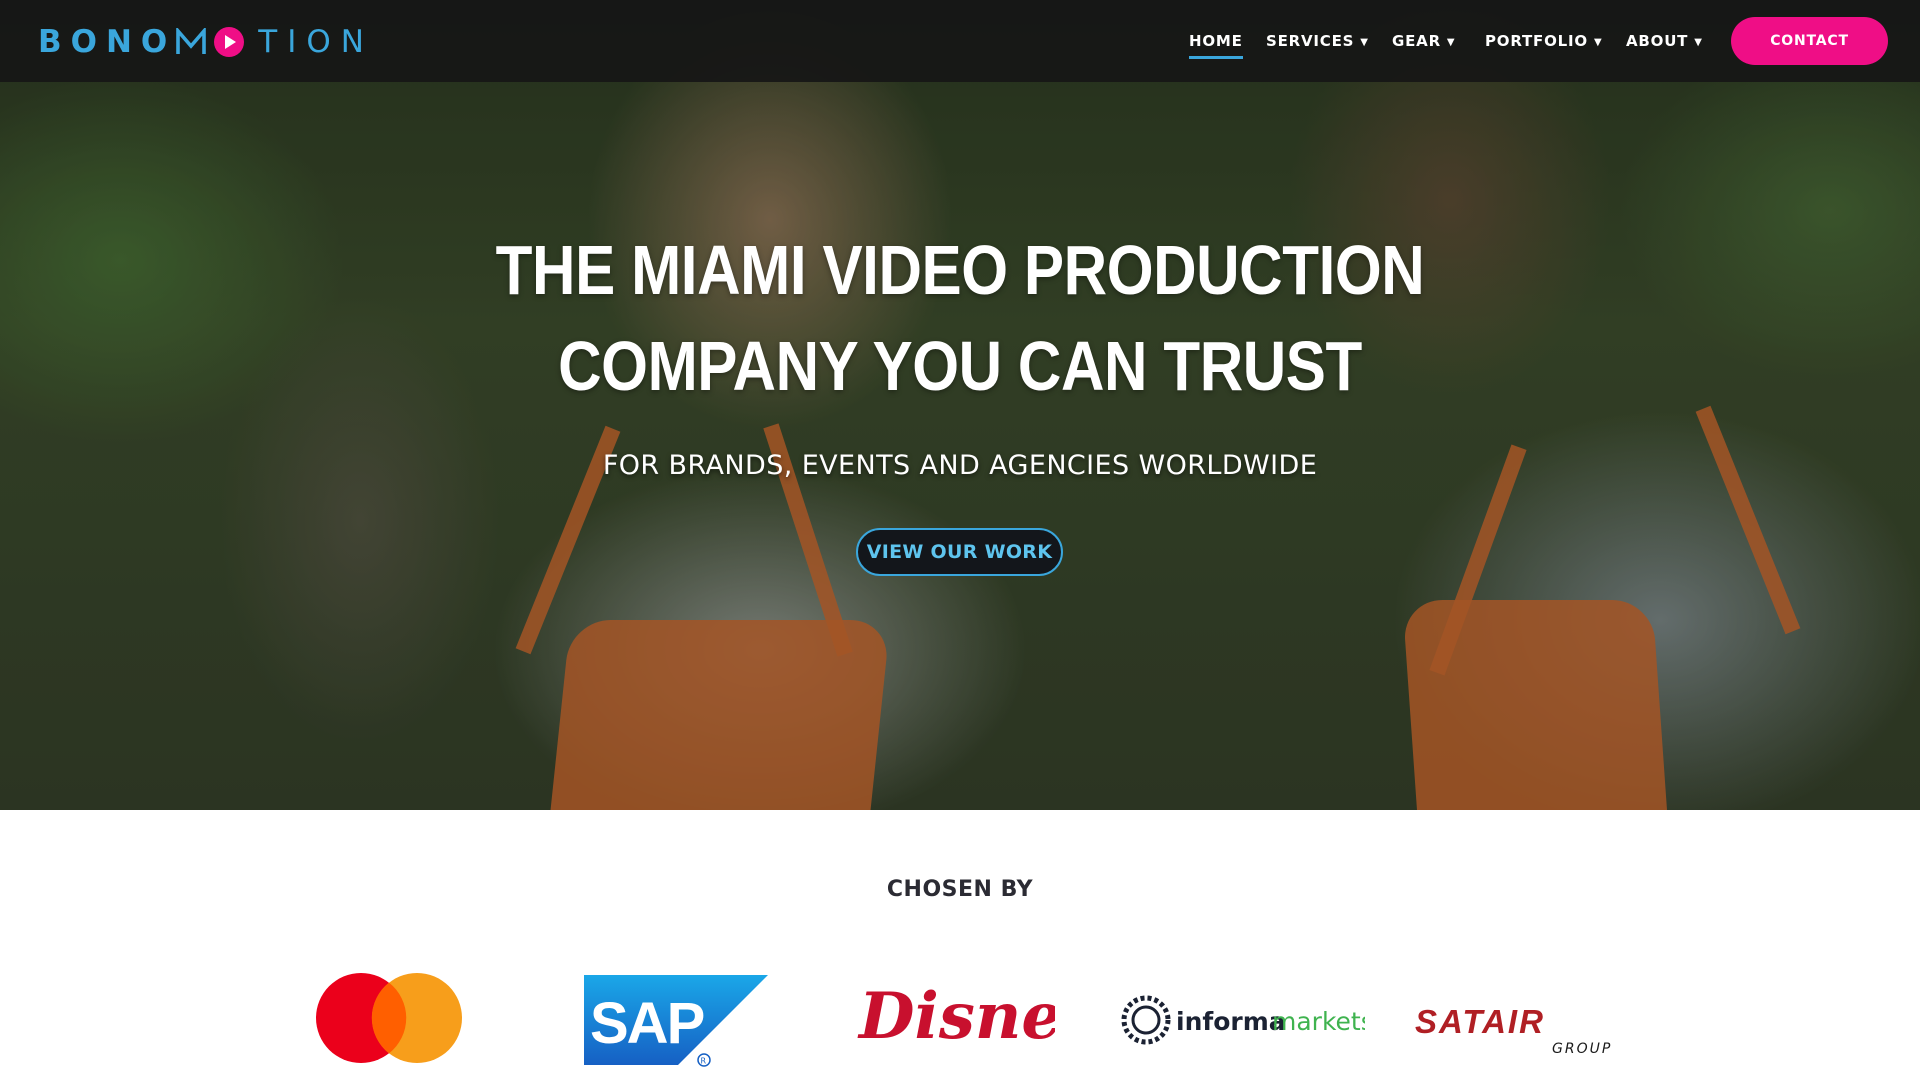 This screenshot has height=1080, width=1920. I want to click on sap-logo: SAP R, so click(677, 1021).